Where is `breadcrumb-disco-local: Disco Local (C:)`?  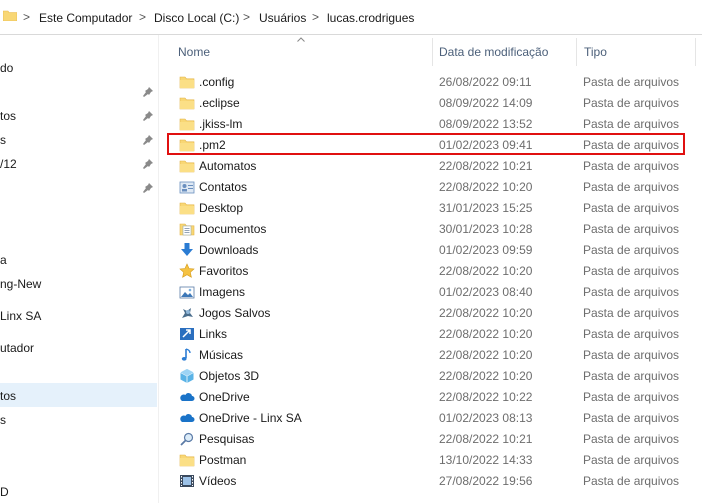 breadcrumb-disco-local: Disco Local (C:) is located at coordinates (196, 18).